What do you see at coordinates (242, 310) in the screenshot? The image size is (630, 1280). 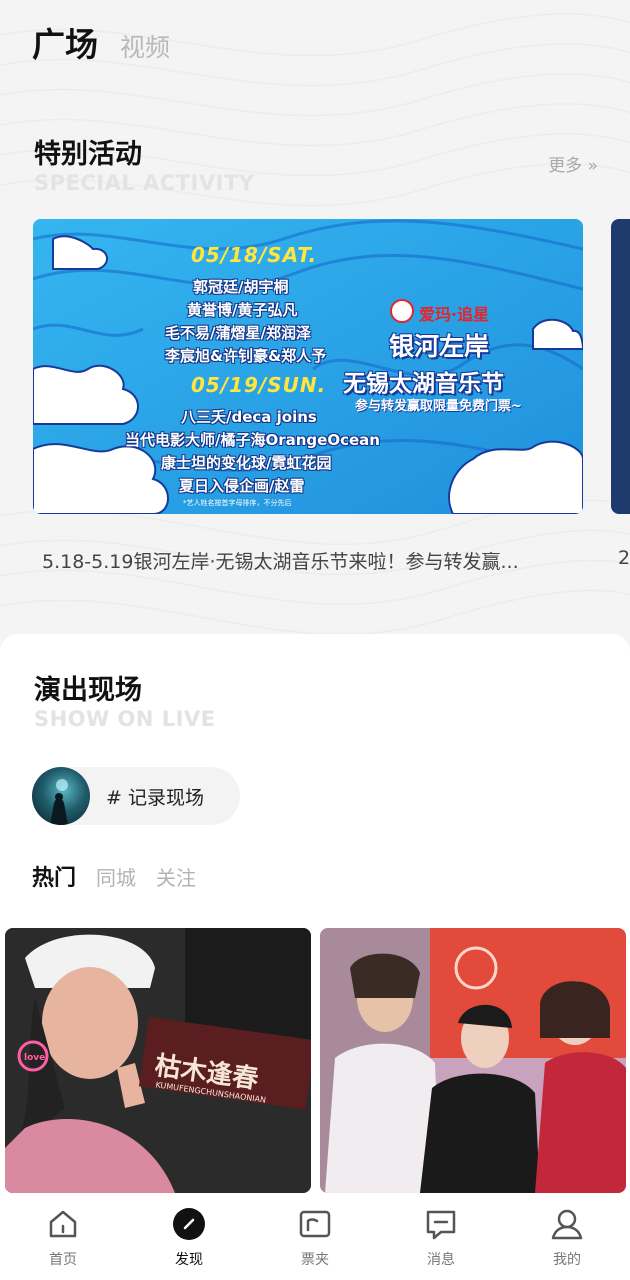 I see `banner-lineup-line: 黄誉博/黄子弘凡` at bounding box center [242, 310].